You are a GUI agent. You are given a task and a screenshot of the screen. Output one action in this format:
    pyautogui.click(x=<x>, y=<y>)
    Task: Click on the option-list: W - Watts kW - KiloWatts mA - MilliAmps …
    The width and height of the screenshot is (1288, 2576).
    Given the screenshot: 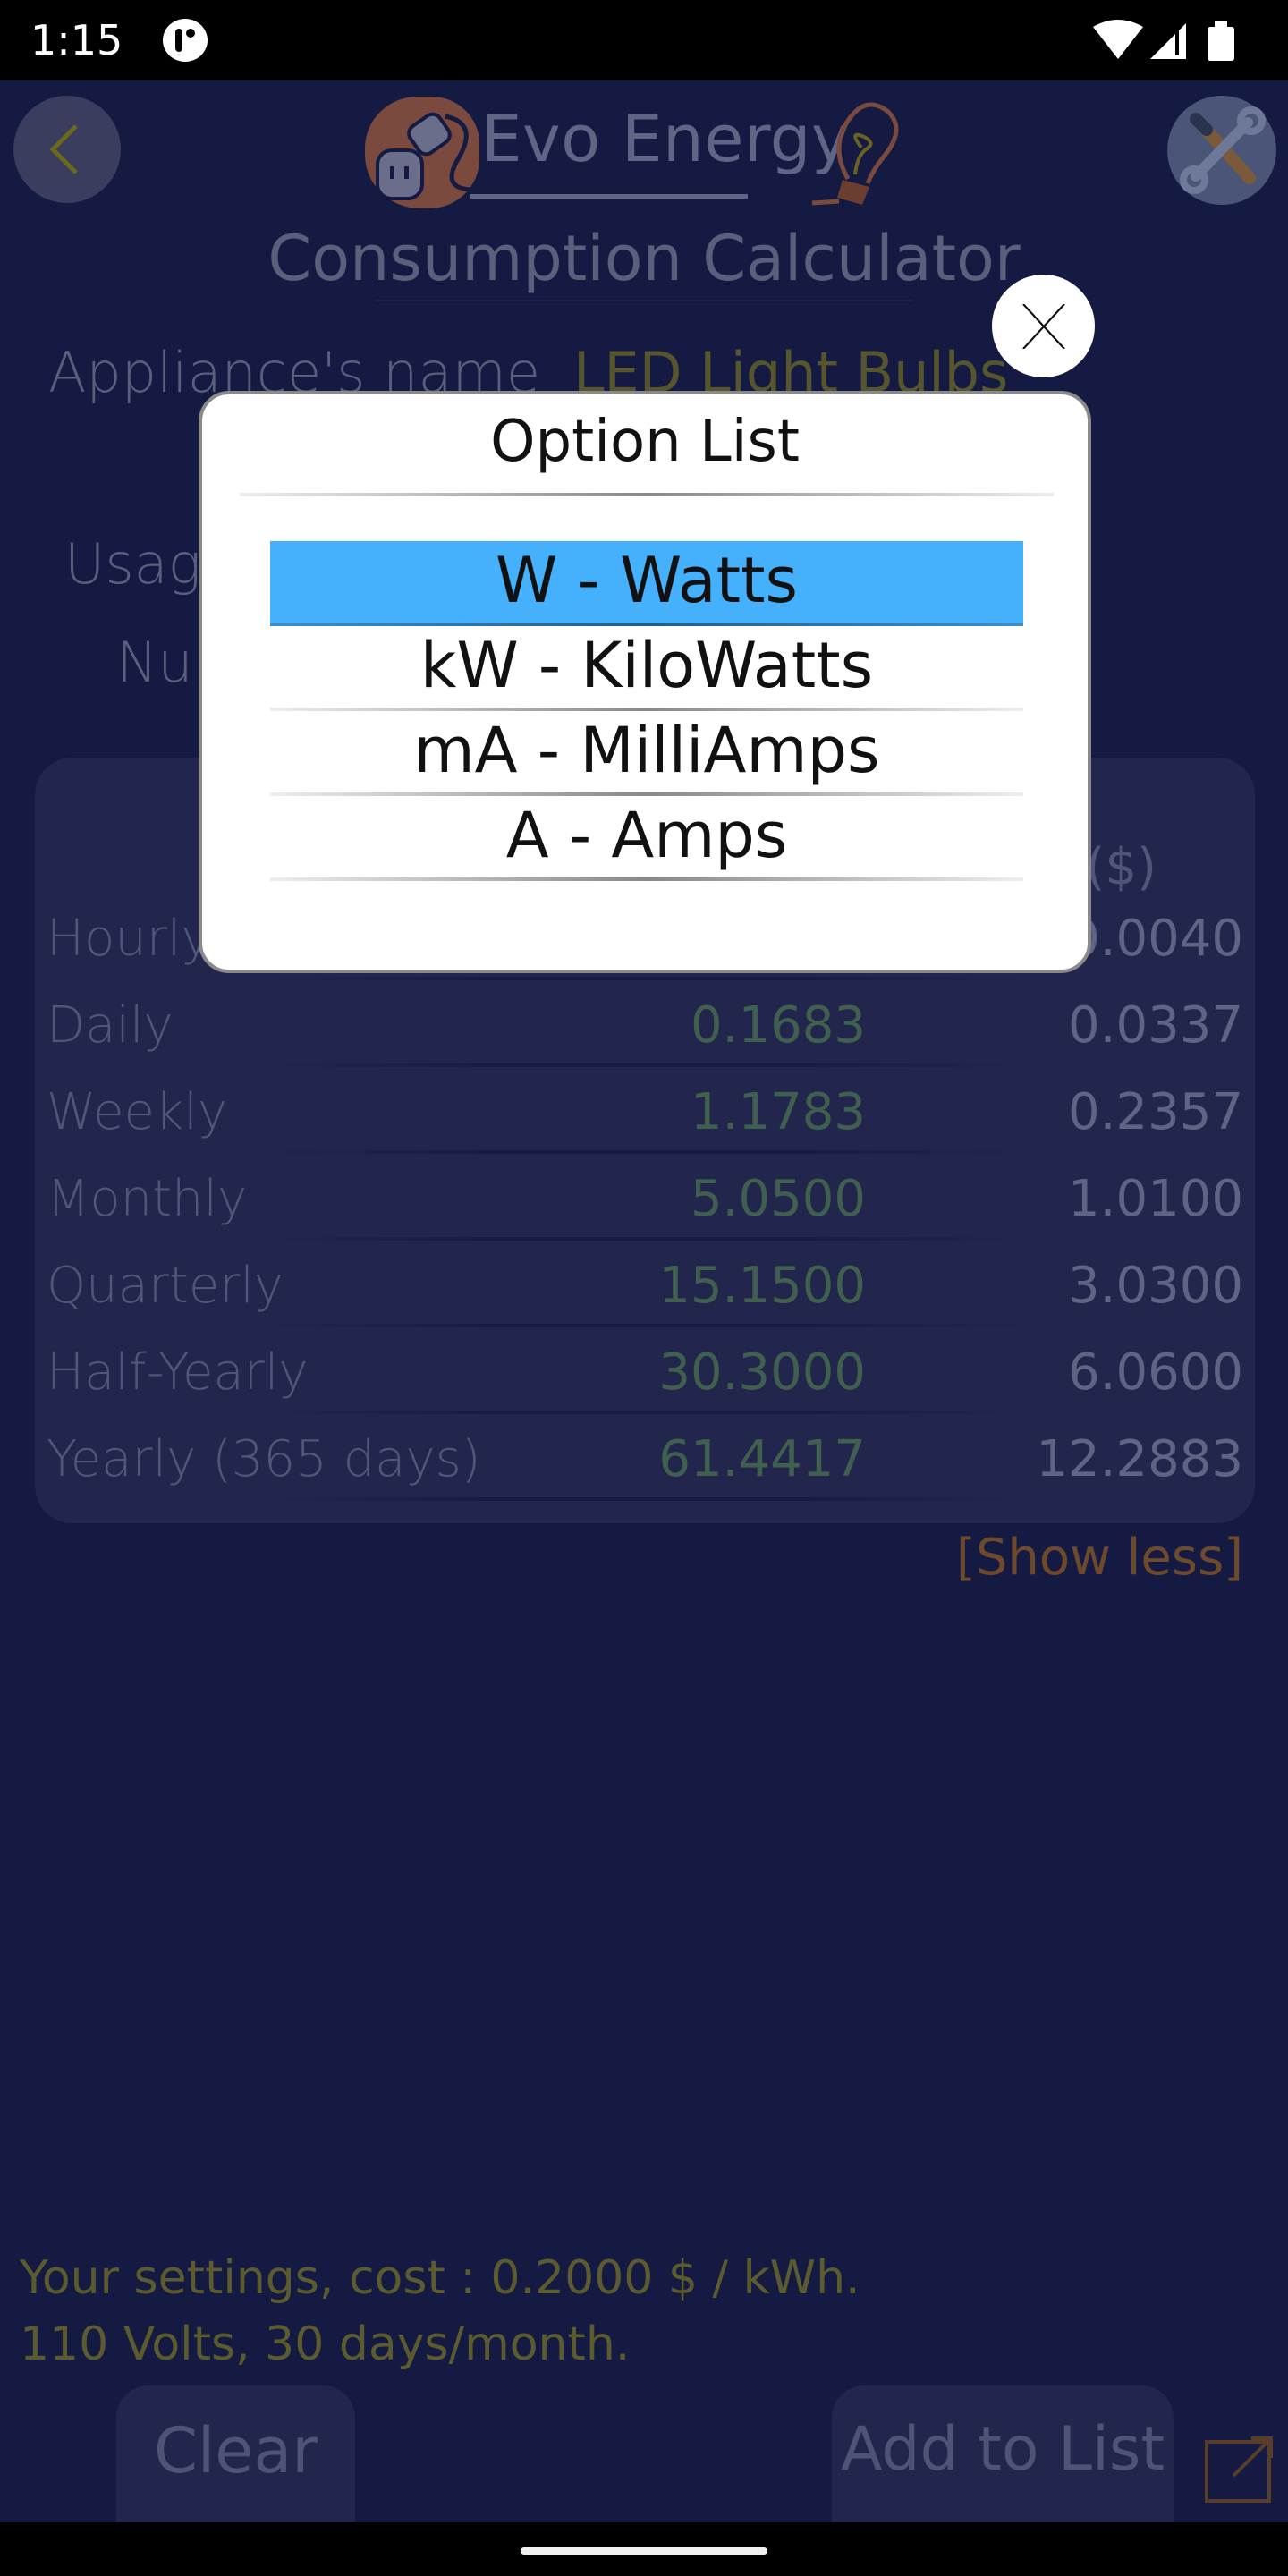 What is the action you would take?
    pyautogui.click(x=646, y=711)
    